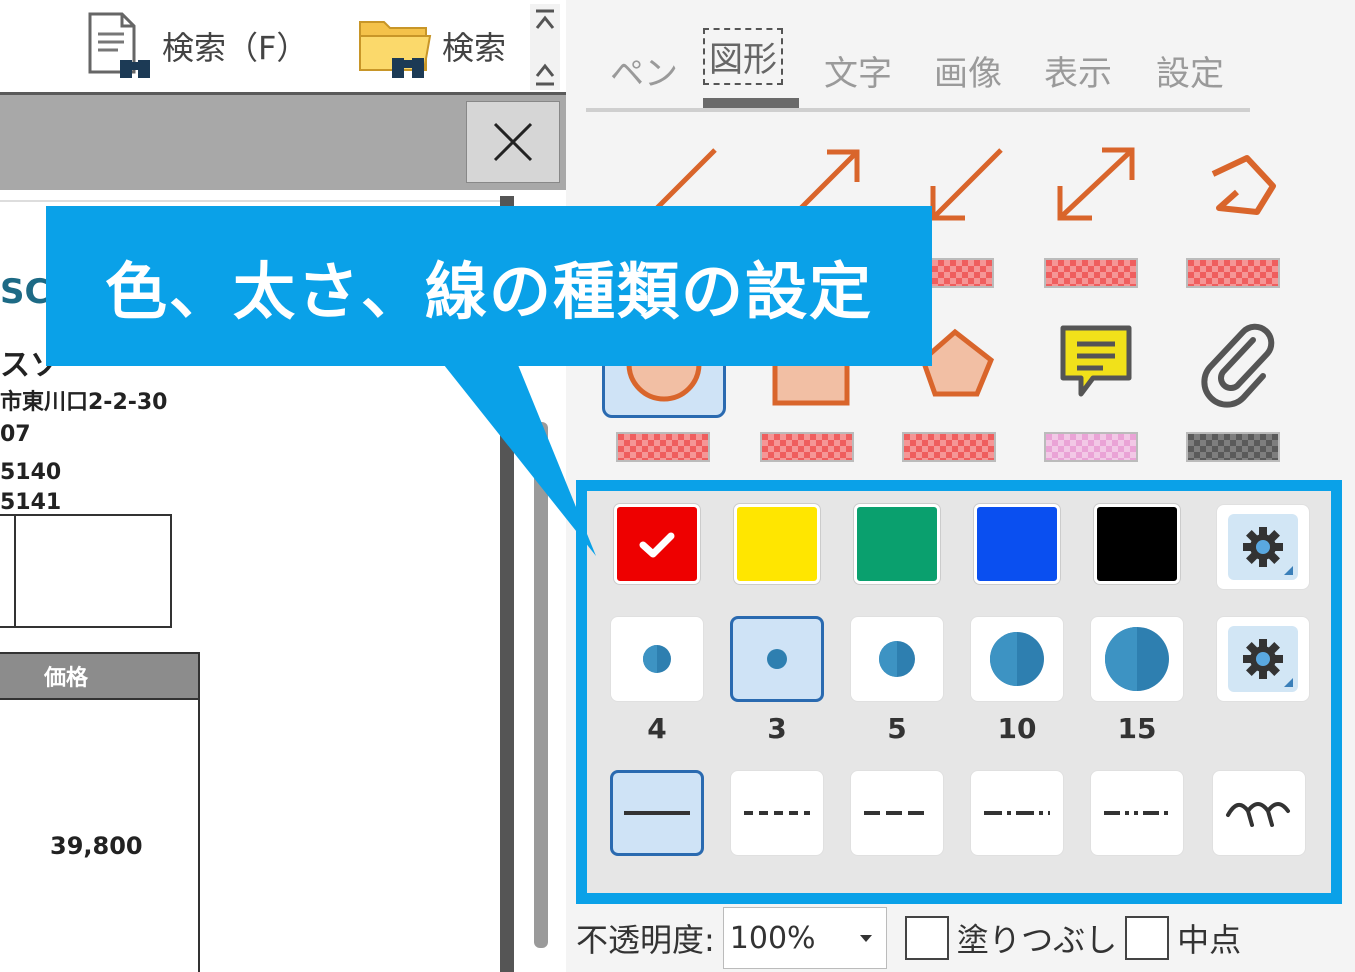 This screenshot has height=972, width=1355. I want to click on tab-settings: 設定, so click(1190, 70).